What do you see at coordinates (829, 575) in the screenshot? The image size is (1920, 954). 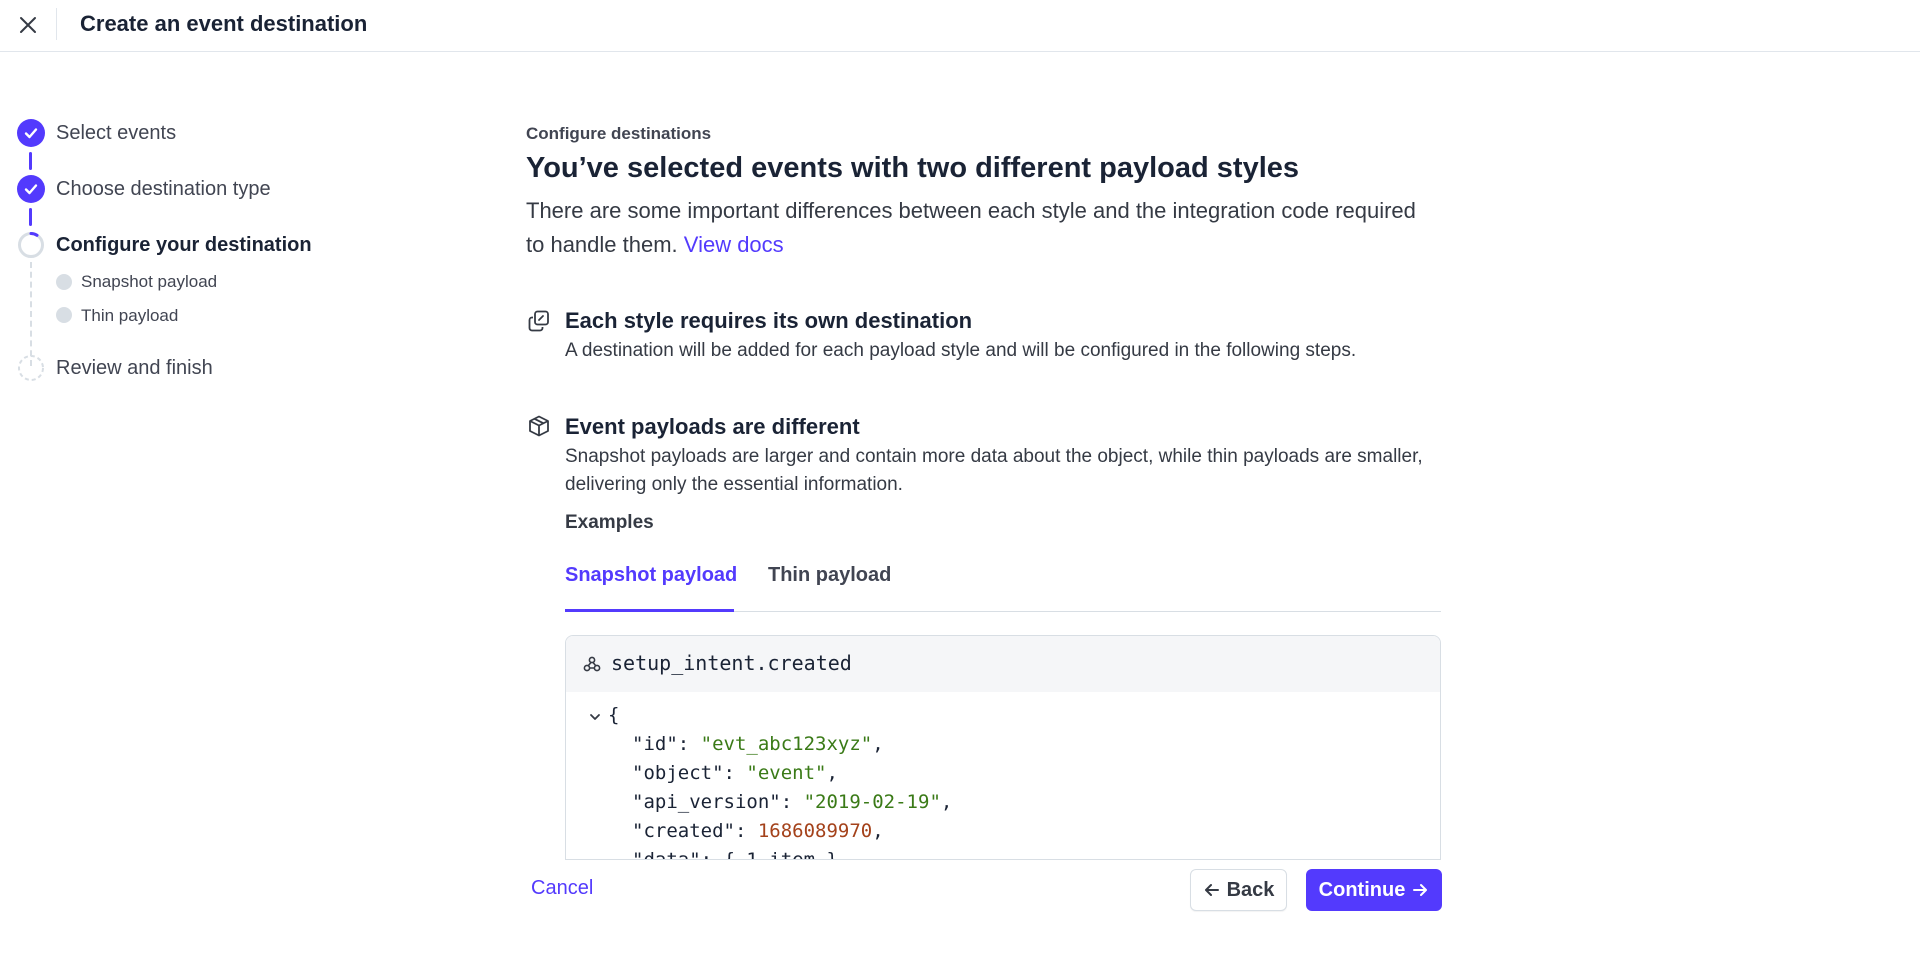 I see `tab-thin-payload: Thin payload` at bounding box center [829, 575].